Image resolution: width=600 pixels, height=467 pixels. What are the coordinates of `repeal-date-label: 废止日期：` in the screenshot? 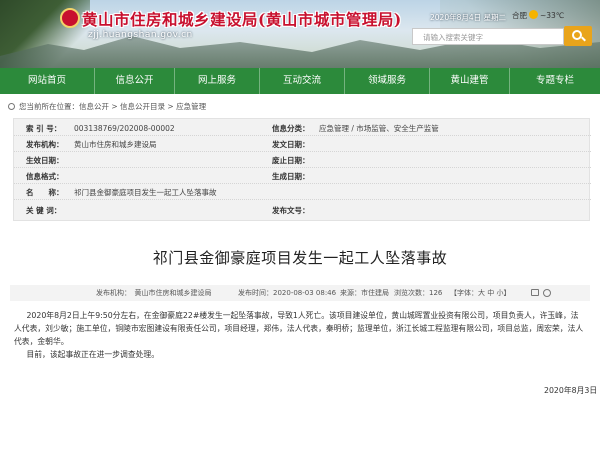 It's located at (291, 160).